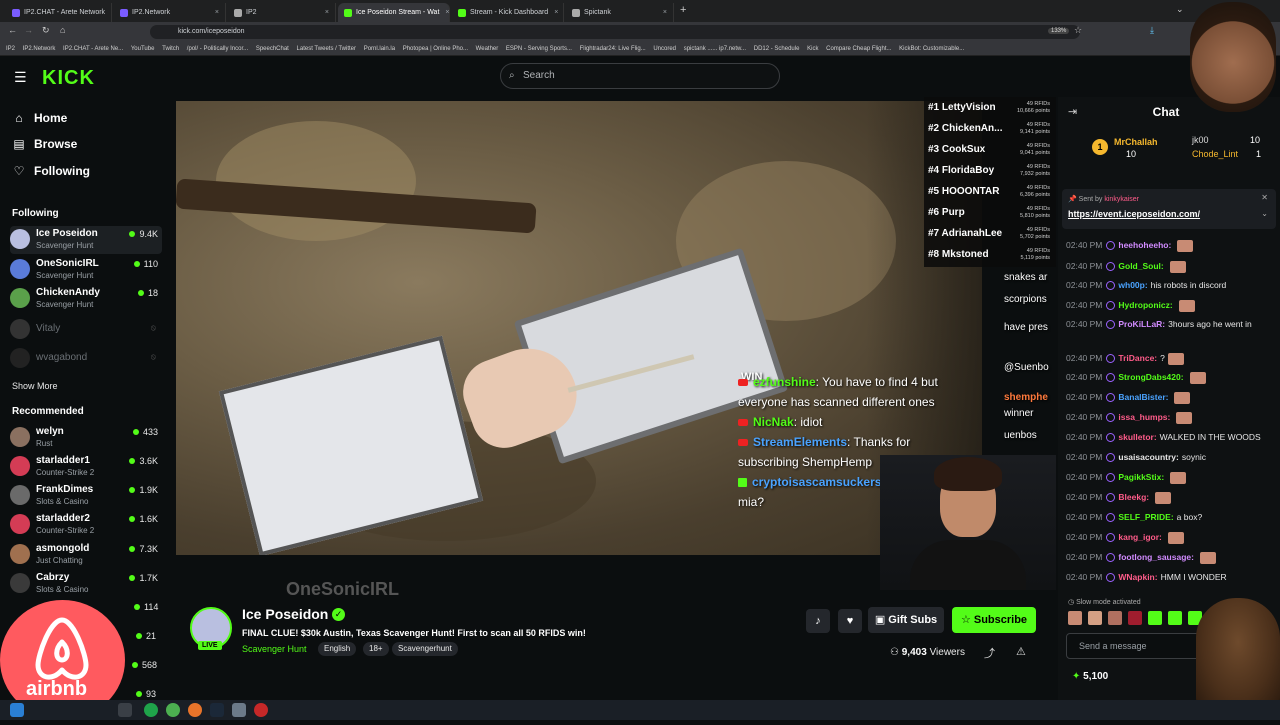  I want to click on bookmark-item: IP2.Network, so click(39, 48).